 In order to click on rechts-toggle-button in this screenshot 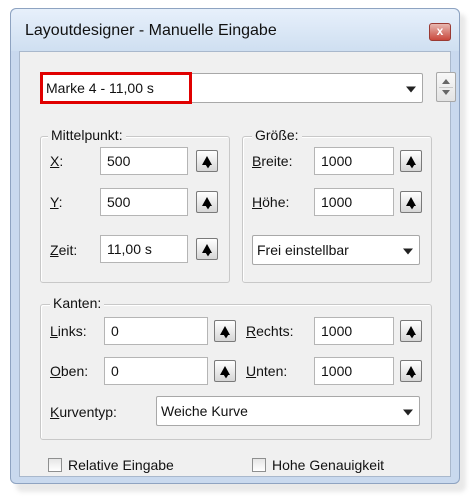, I will do `click(411, 331)`.